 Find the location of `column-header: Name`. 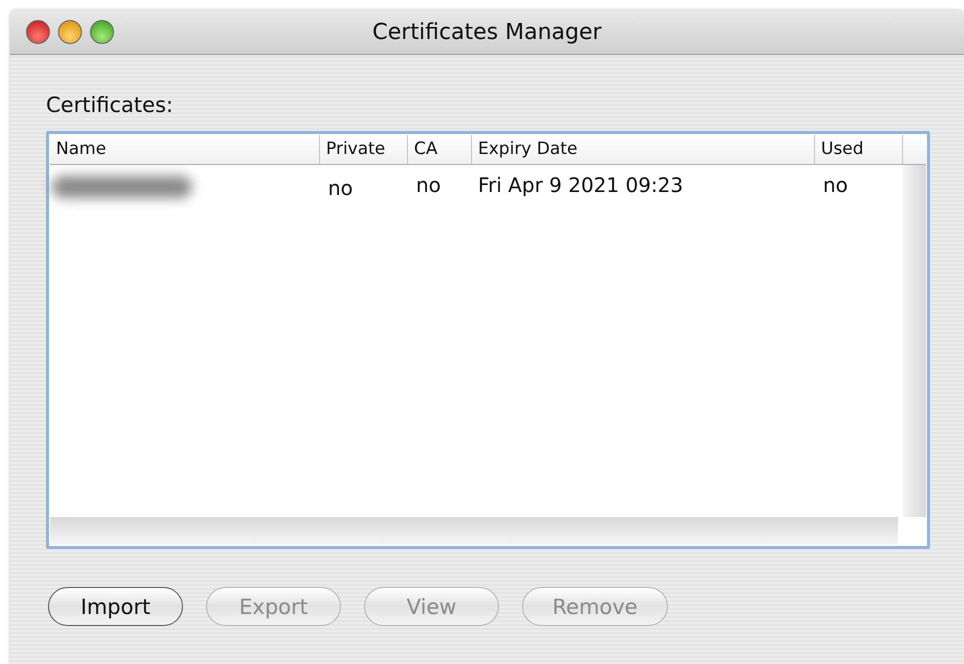

column-header: Name is located at coordinates (185, 149).